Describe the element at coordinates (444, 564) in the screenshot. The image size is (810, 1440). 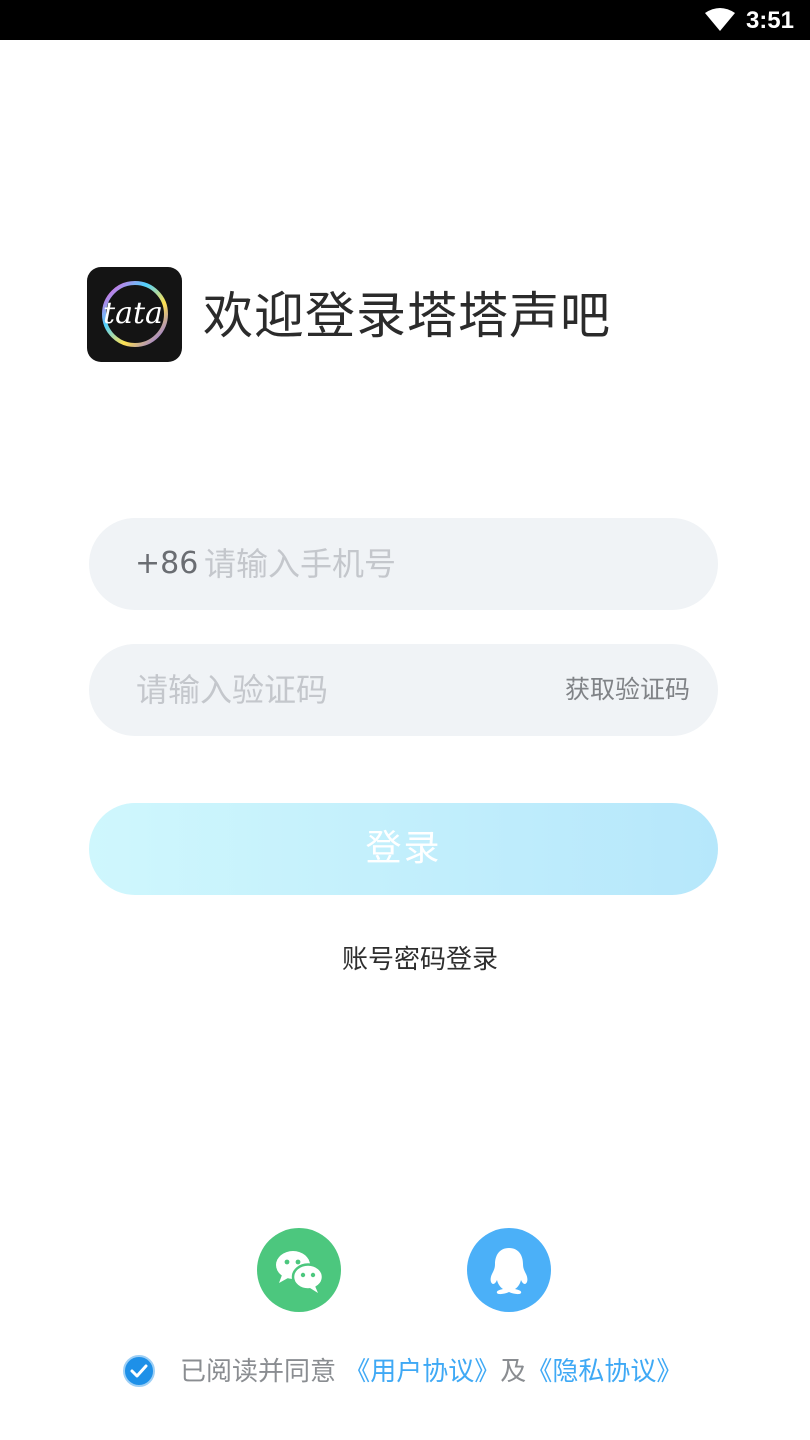
I see `phone-input` at that location.